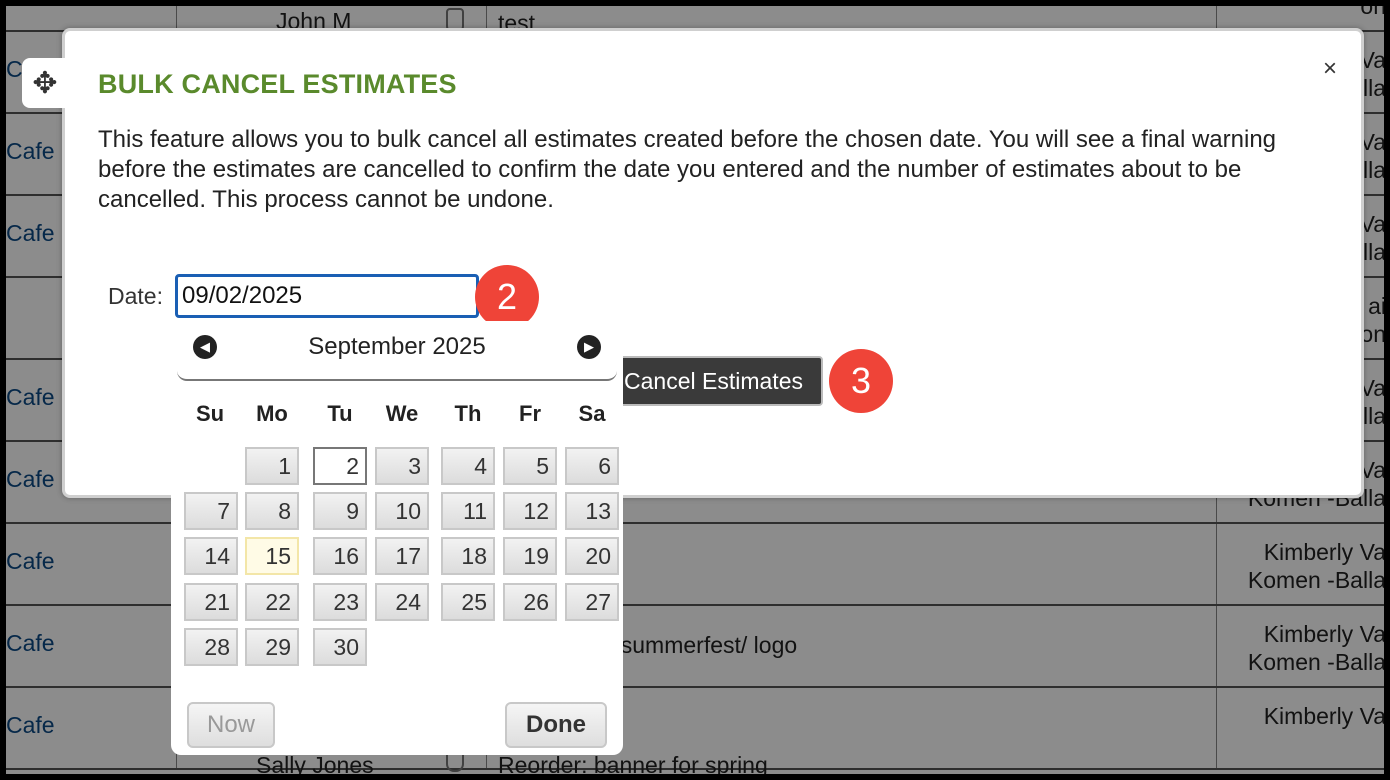  What do you see at coordinates (468, 511) in the screenshot?
I see `calendar-day: 11` at bounding box center [468, 511].